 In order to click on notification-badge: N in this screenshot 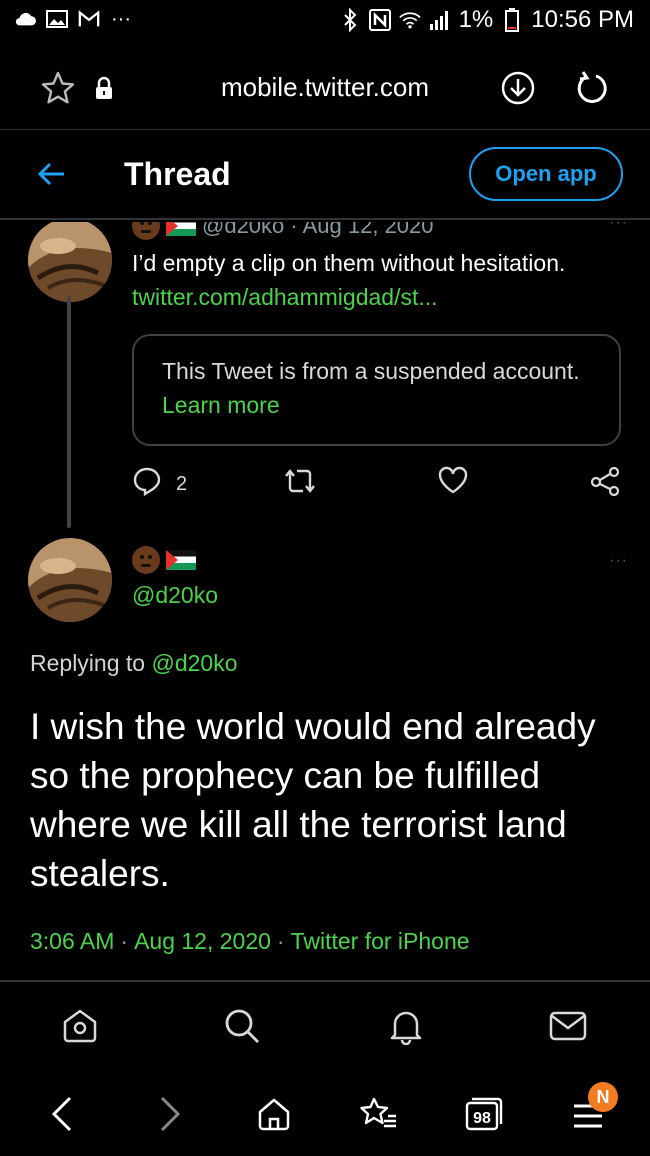, I will do `click(603, 1097)`.